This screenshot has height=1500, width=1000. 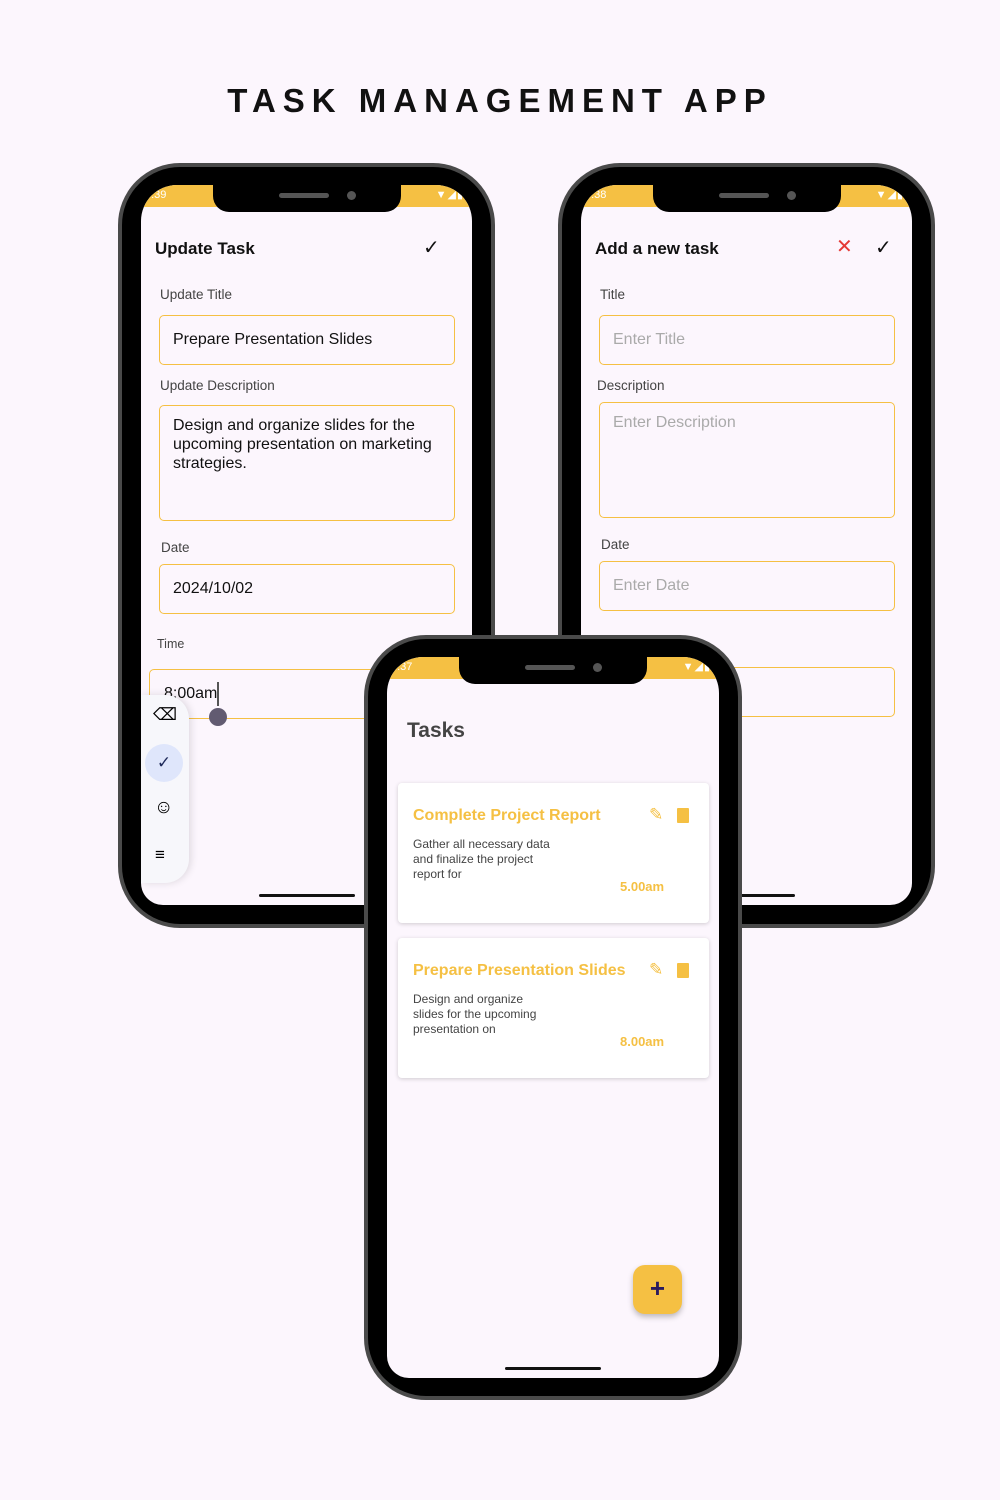 What do you see at coordinates (657, 1289) in the screenshot?
I see `add-task-fab: +` at bounding box center [657, 1289].